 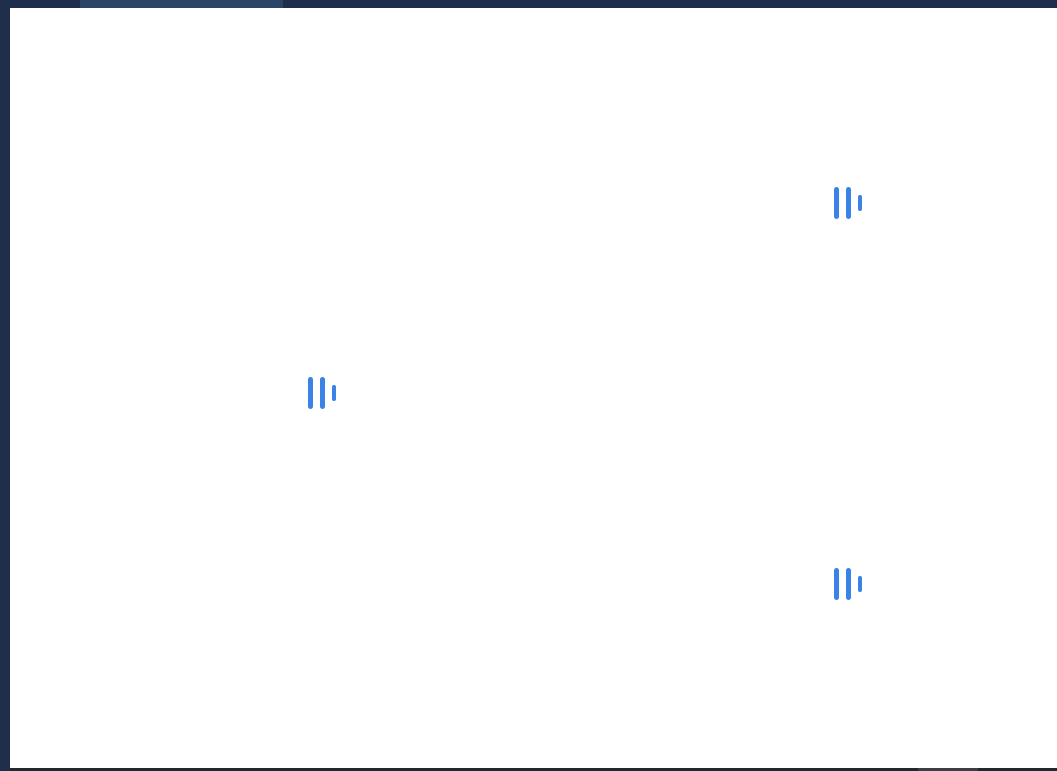 I want to click on left-rail, so click(x=5, y=389).